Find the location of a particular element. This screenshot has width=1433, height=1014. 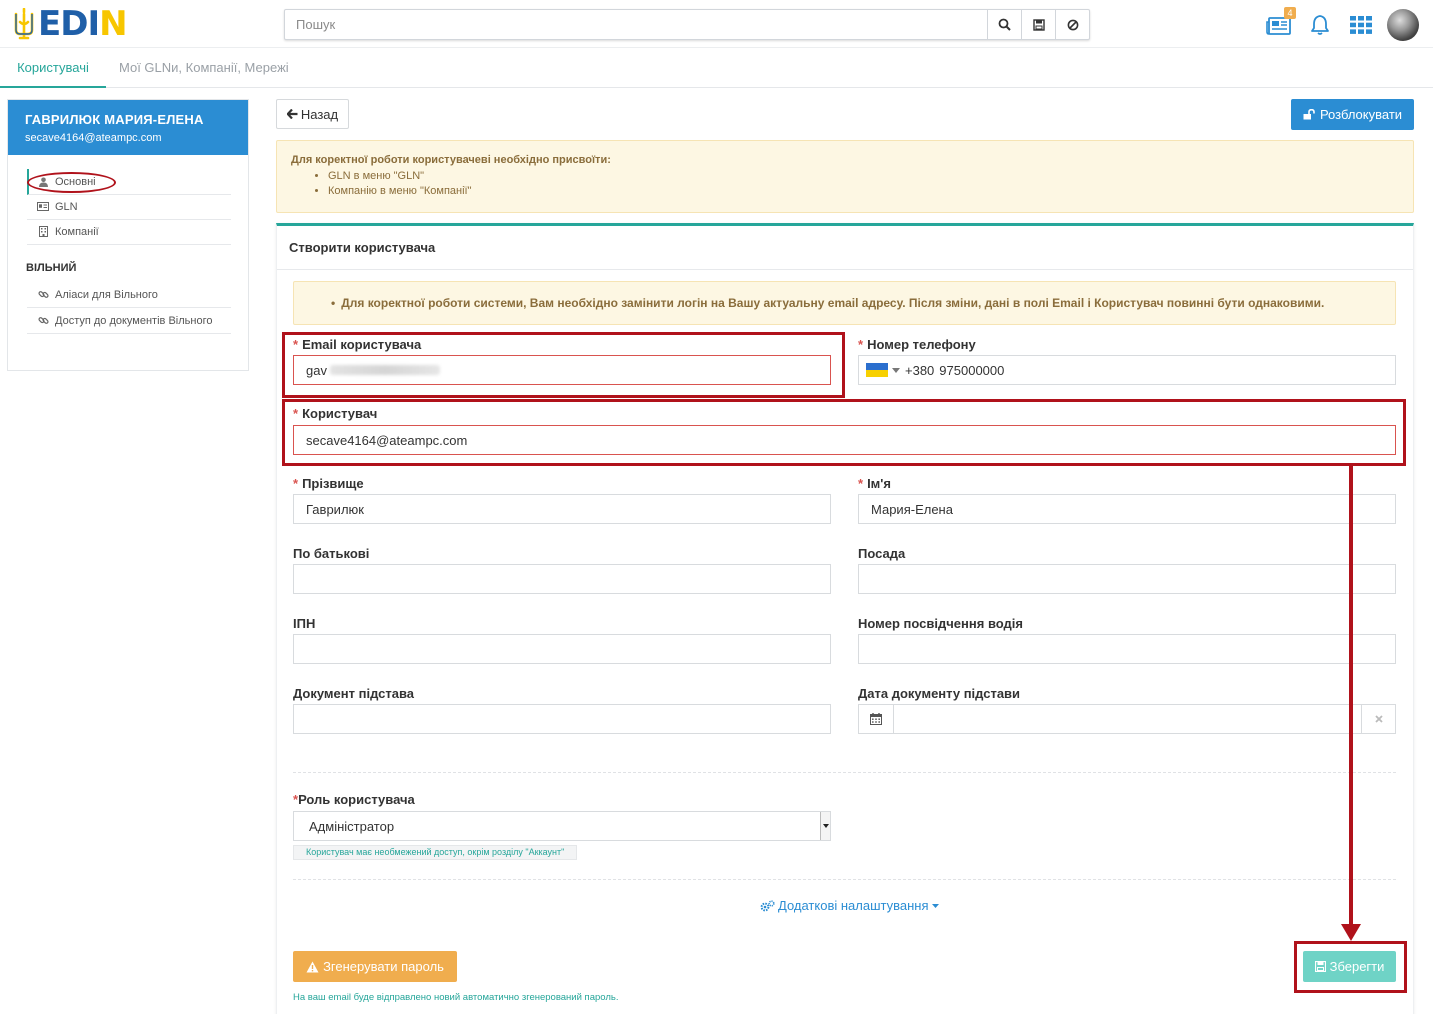

ukraine-flag-icon is located at coordinates (877, 370).